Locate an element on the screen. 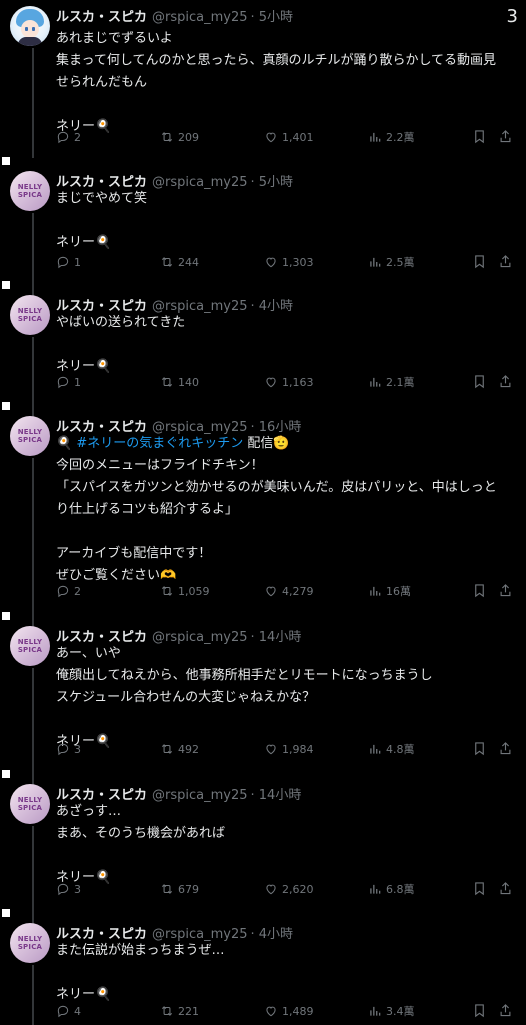  retweet-count: 244 is located at coordinates (188, 262).